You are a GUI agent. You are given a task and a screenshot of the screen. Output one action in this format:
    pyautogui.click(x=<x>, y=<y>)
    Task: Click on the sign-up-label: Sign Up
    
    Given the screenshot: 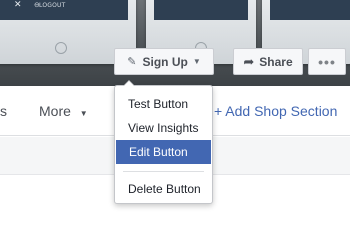 What is the action you would take?
    pyautogui.click(x=165, y=61)
    